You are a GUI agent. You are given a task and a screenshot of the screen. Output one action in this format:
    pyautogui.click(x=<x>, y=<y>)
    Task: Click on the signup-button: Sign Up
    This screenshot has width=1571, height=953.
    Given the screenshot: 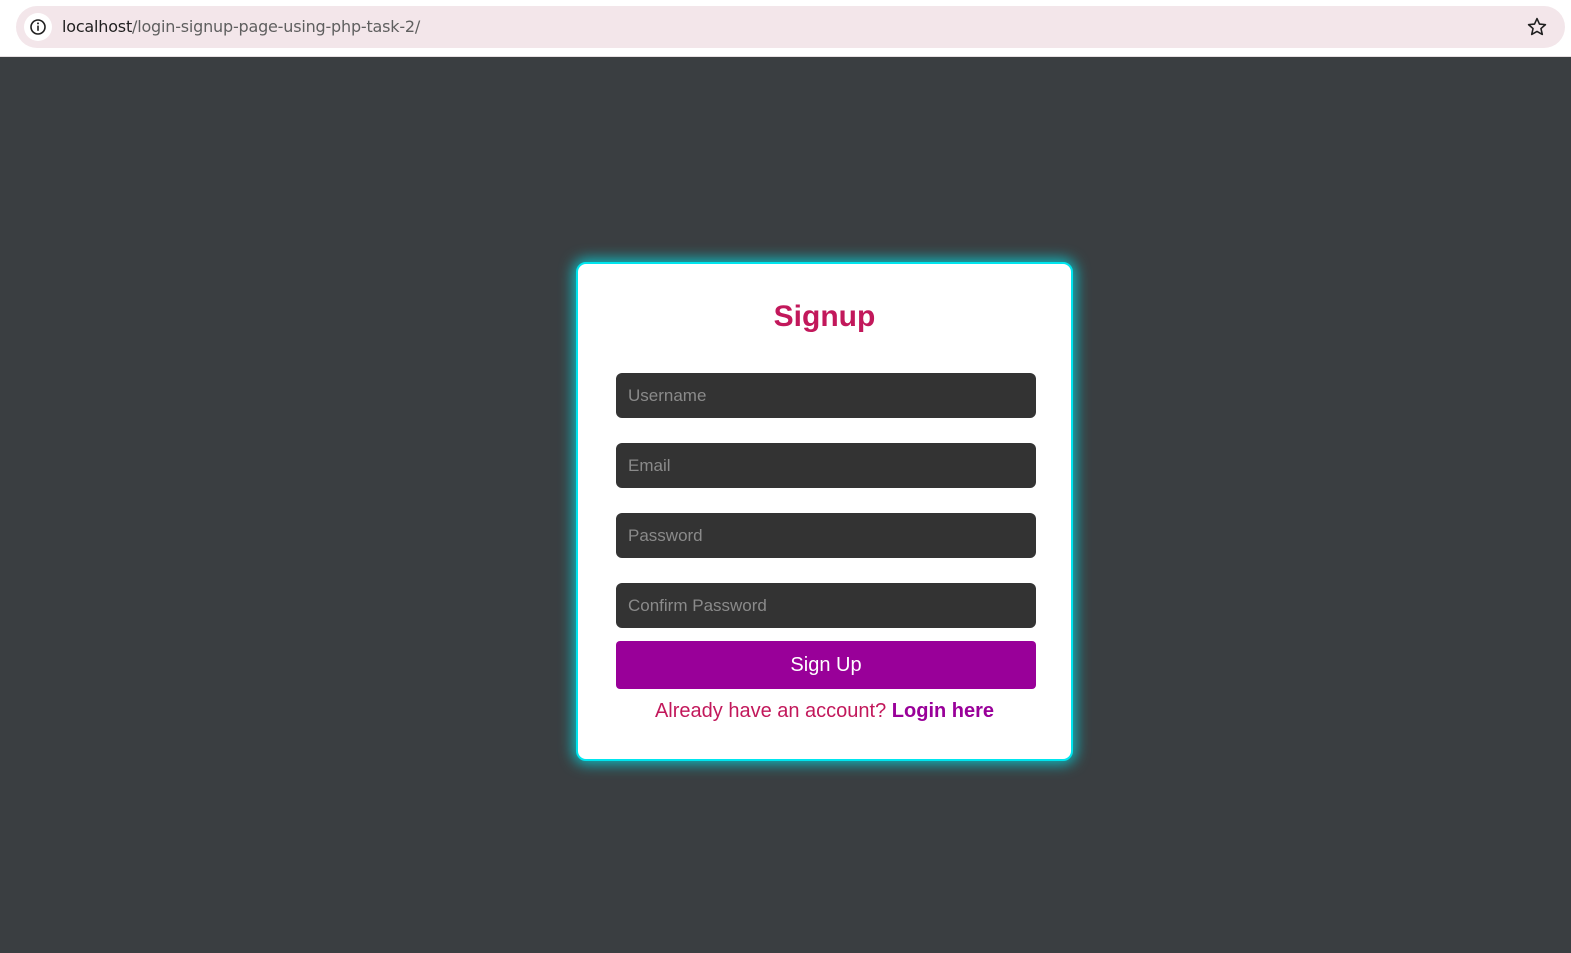 What is the action you would take?
    pyautogui.click(x=826, y=665)
    